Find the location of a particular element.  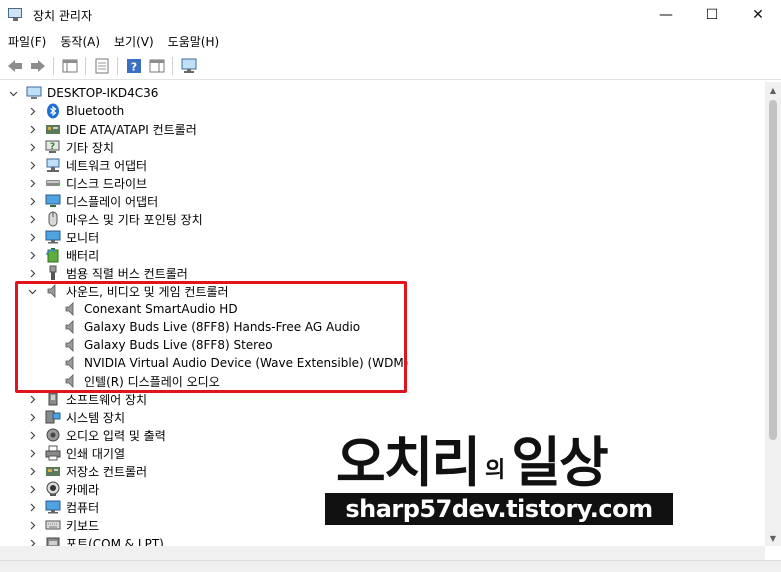

tree-item-print-queues: 인쇄 대기열 is located at coordinates (76, 453).